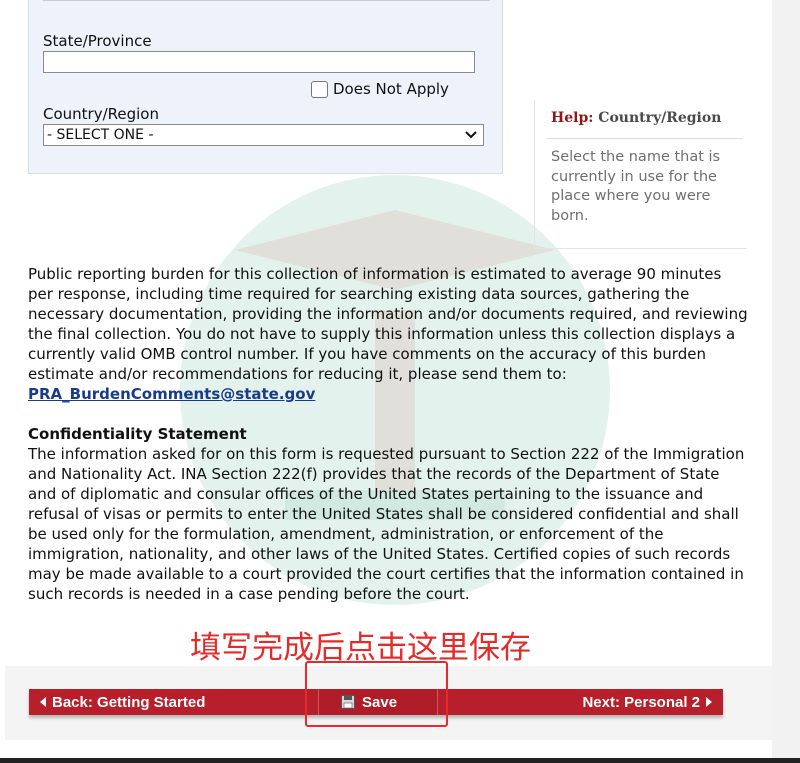  I want to click on back-button: Back: Getting Started, so click(122, 702).